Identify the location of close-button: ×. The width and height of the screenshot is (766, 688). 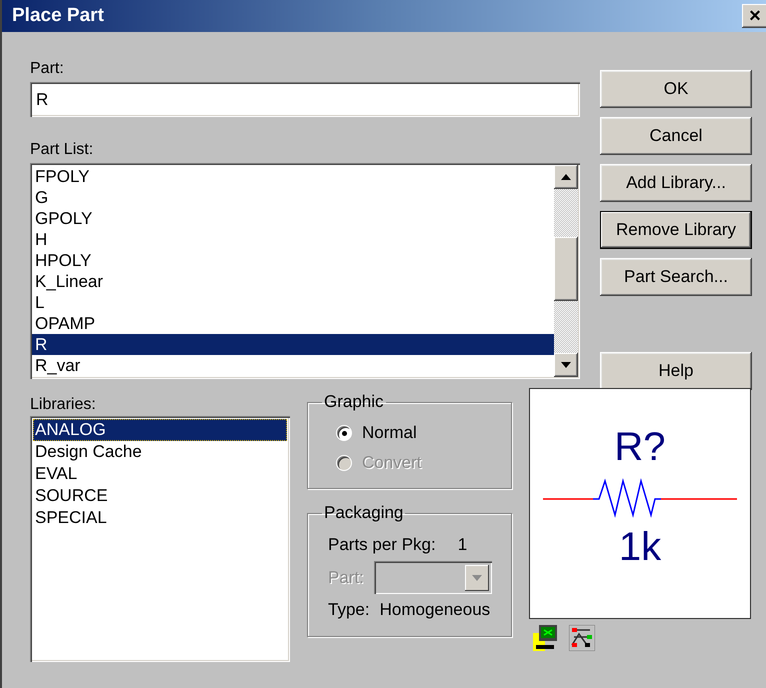
(754, 16).